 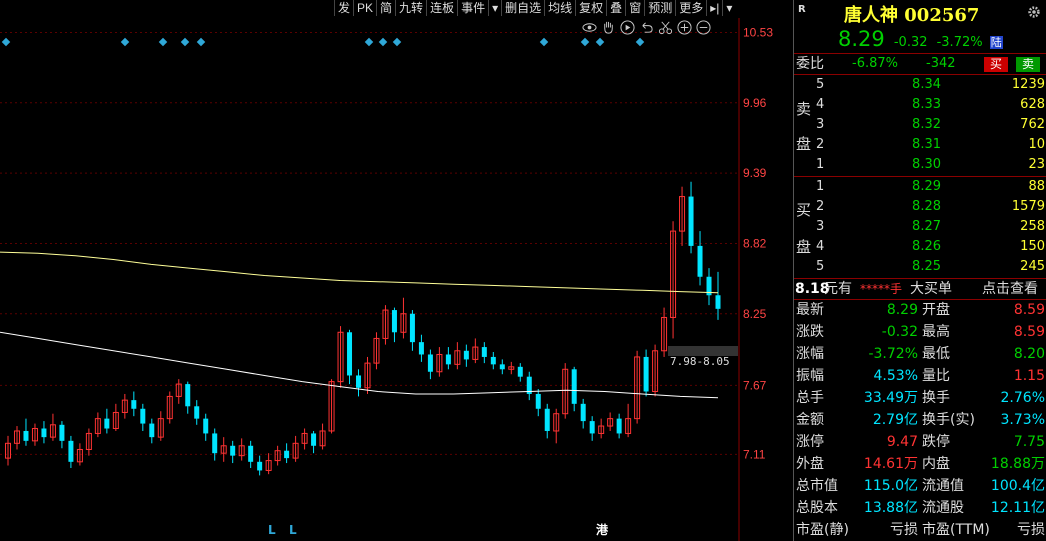 What do you see at coordinates (646, 27) in the screenshot?
I see `undo-icon` at bounding box center [646, 27].